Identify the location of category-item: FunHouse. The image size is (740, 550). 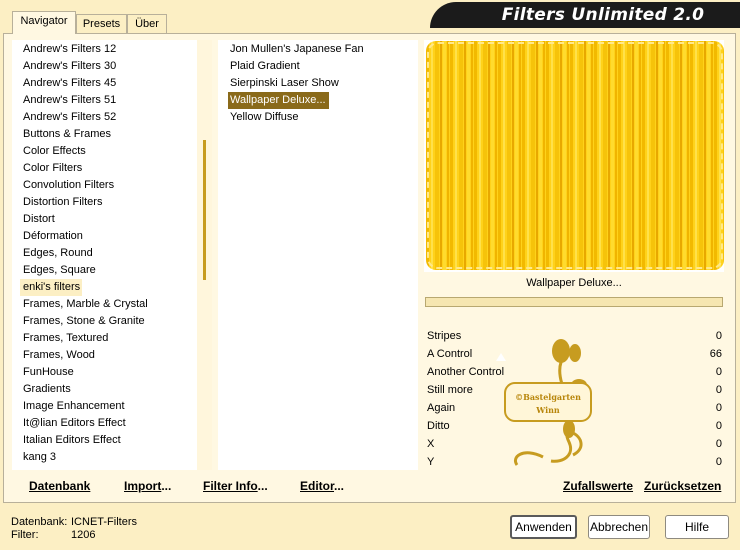
(48, 372).